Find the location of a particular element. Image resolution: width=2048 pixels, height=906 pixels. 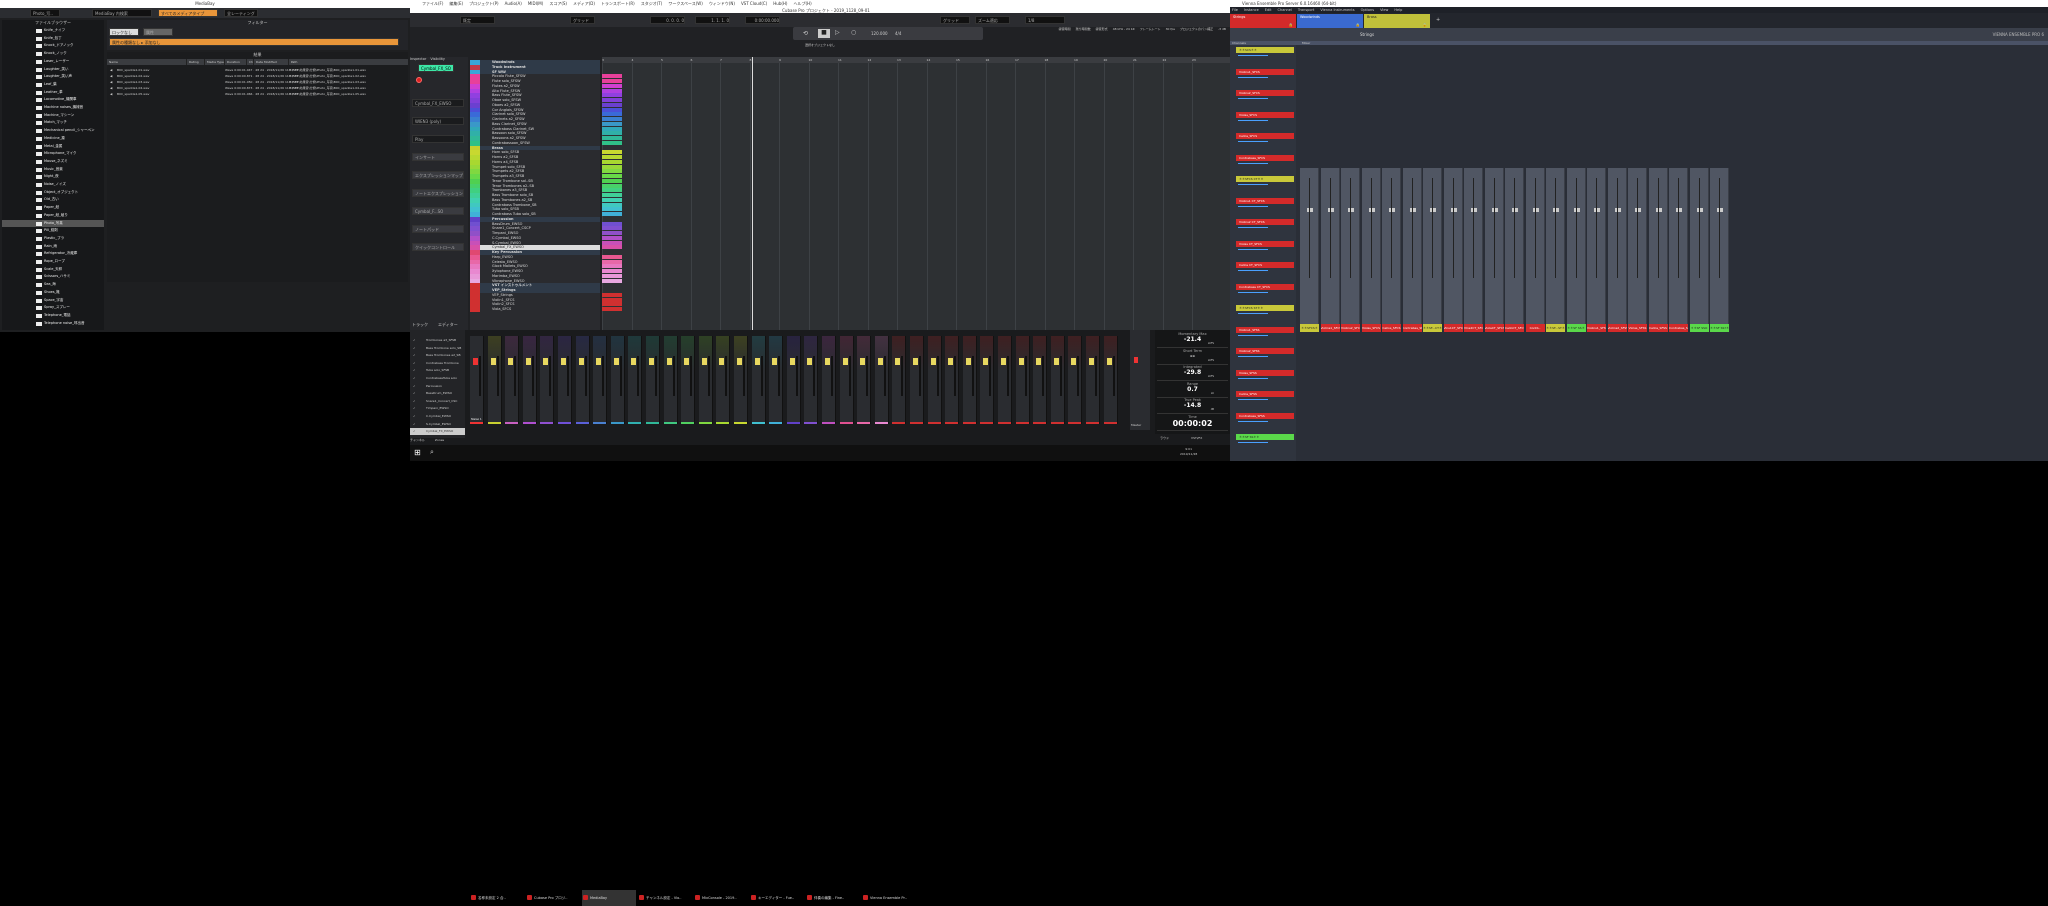

channel-list-item: Violins2_SFSS is located at coordinates (1265, 351).